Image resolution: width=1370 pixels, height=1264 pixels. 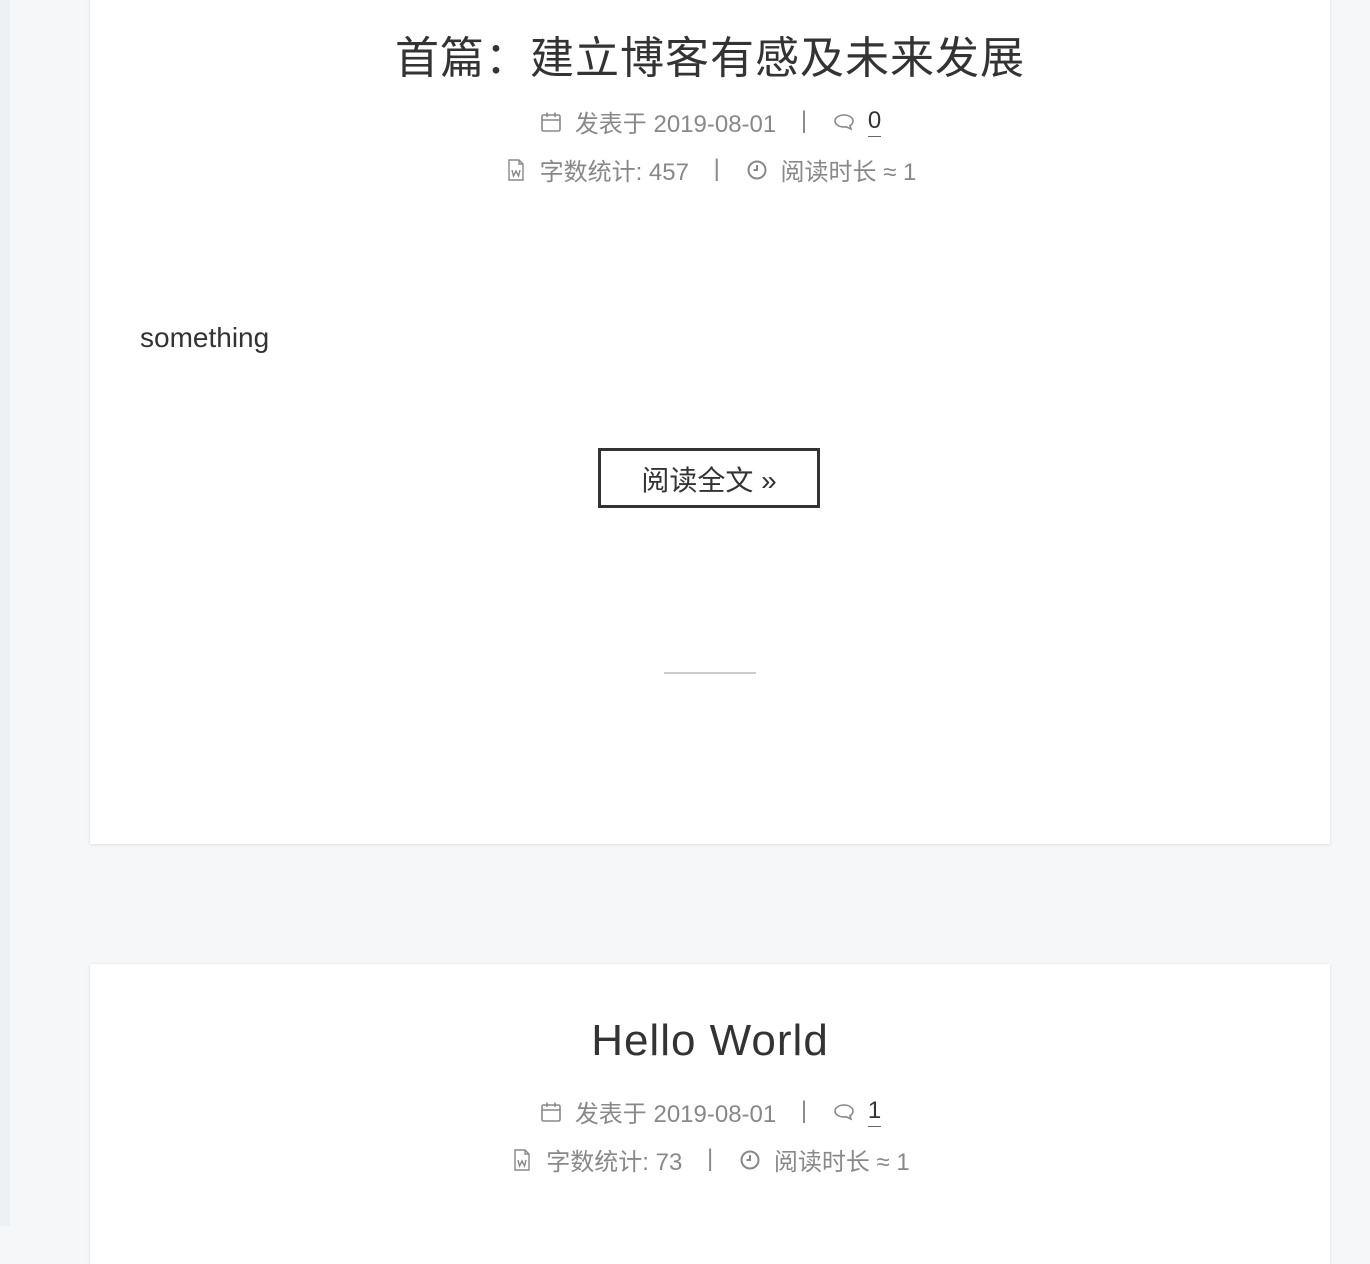 What do you see at coordinates (857, 1112) in the screenshot?
I see `post-comments: 1` at bounding box center [857, 1112].